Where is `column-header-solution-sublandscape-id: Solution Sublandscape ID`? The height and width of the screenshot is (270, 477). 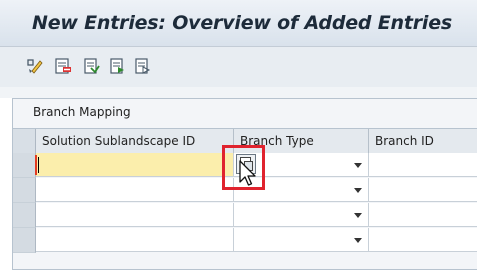
column-header-solution-sublandscape-id: Solution Sublandscape ID is located at coordinates (135, 141).